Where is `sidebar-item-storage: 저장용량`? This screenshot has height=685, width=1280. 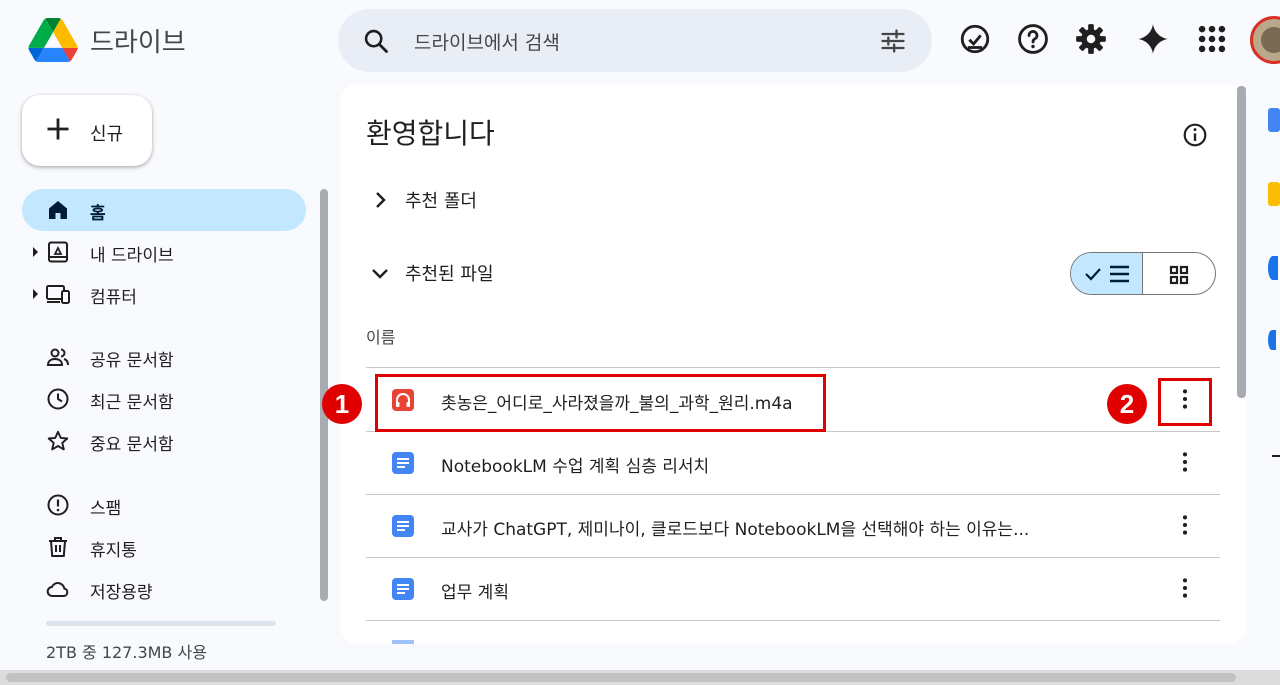
sidebar-item-storage: 저장용량 is located at coordinates (164, 589).